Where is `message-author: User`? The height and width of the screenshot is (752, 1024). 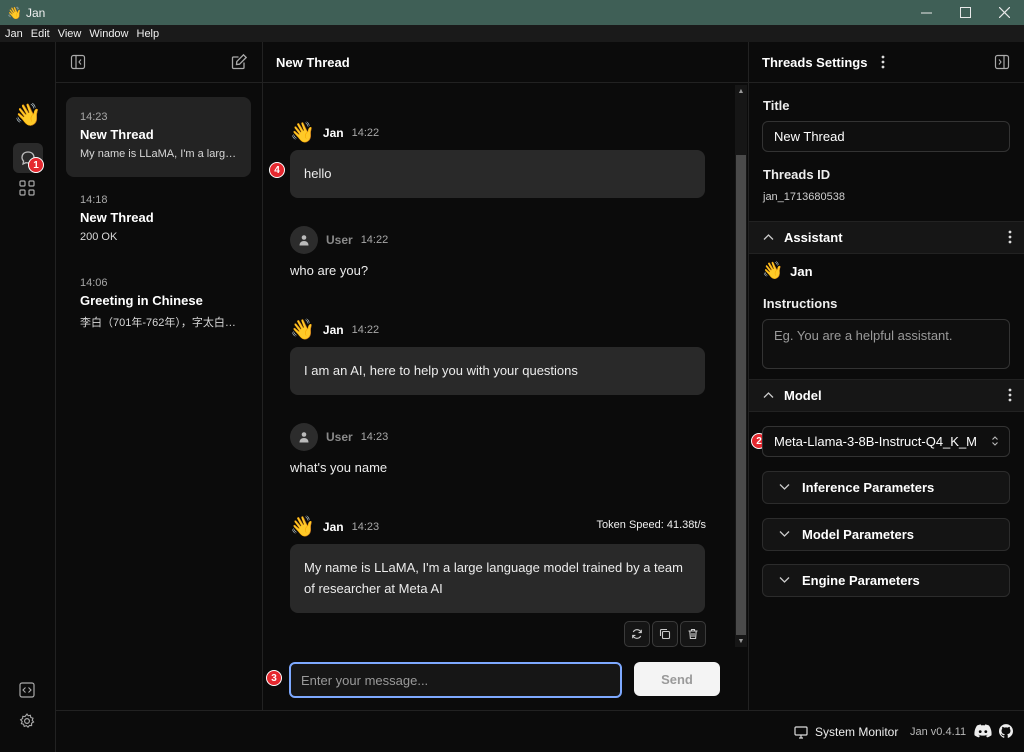 message-author: User is located at coordinates (339, 240).